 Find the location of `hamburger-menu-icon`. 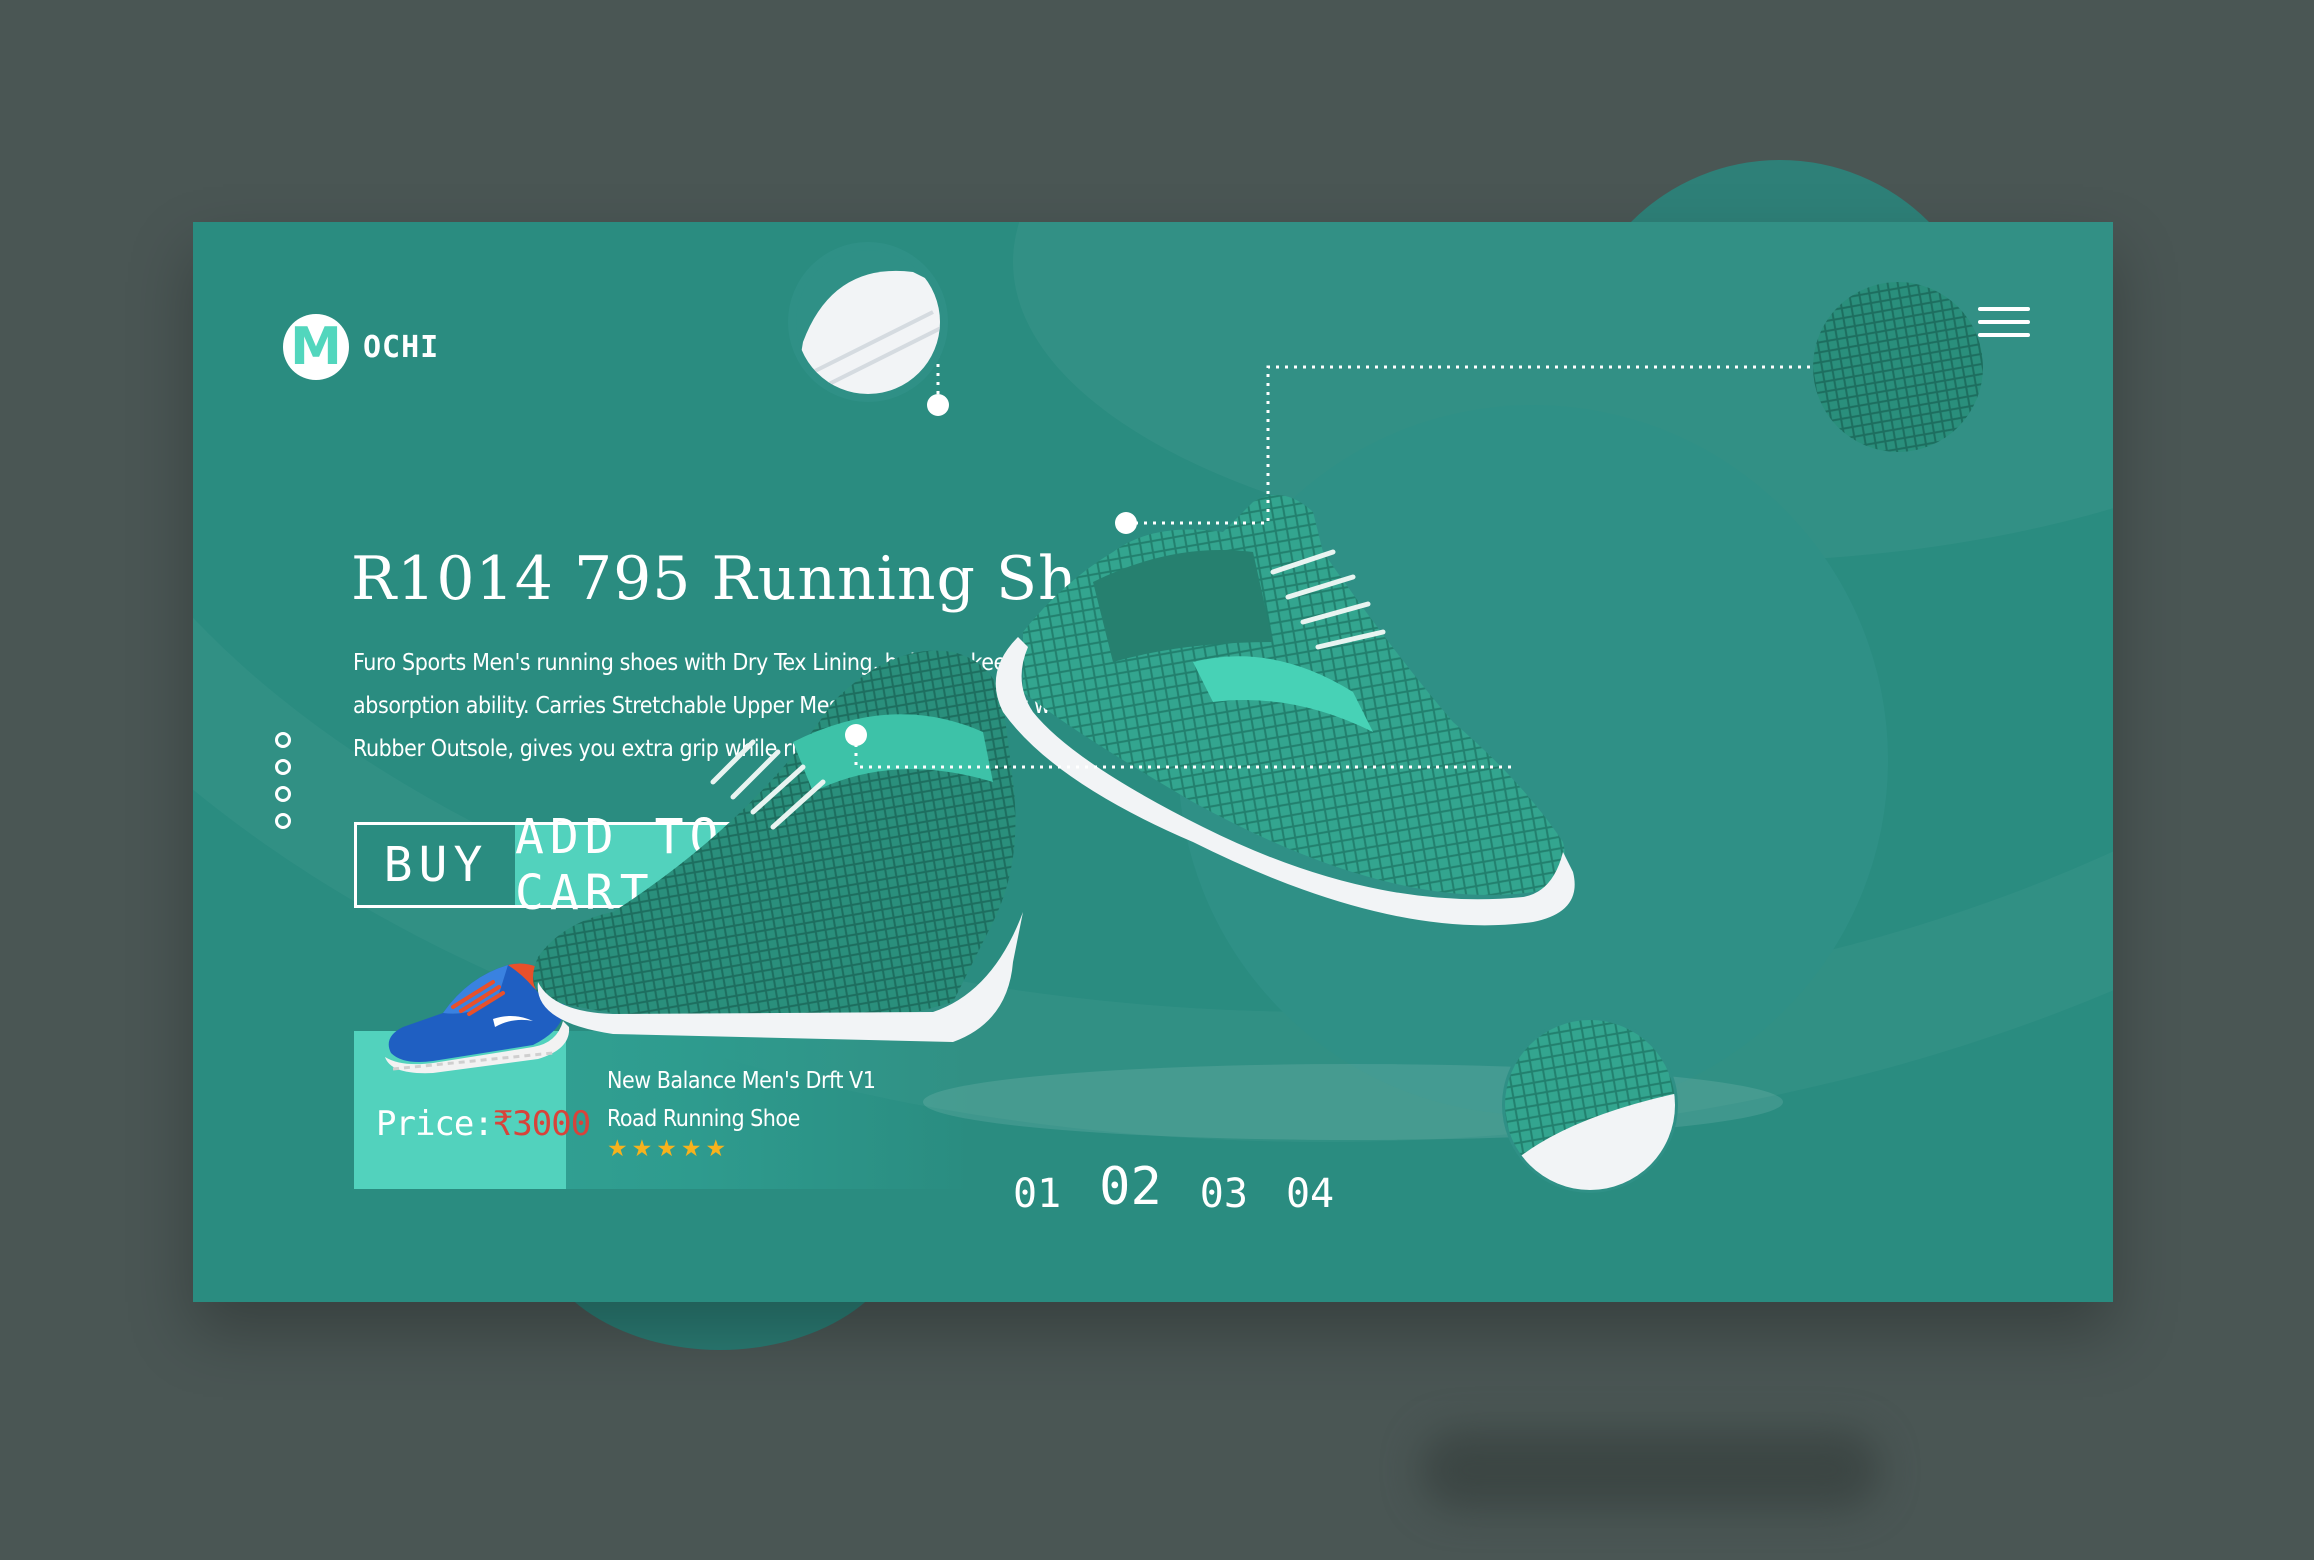

hamburger-menu-icon is located at coordinates (2004, 327).